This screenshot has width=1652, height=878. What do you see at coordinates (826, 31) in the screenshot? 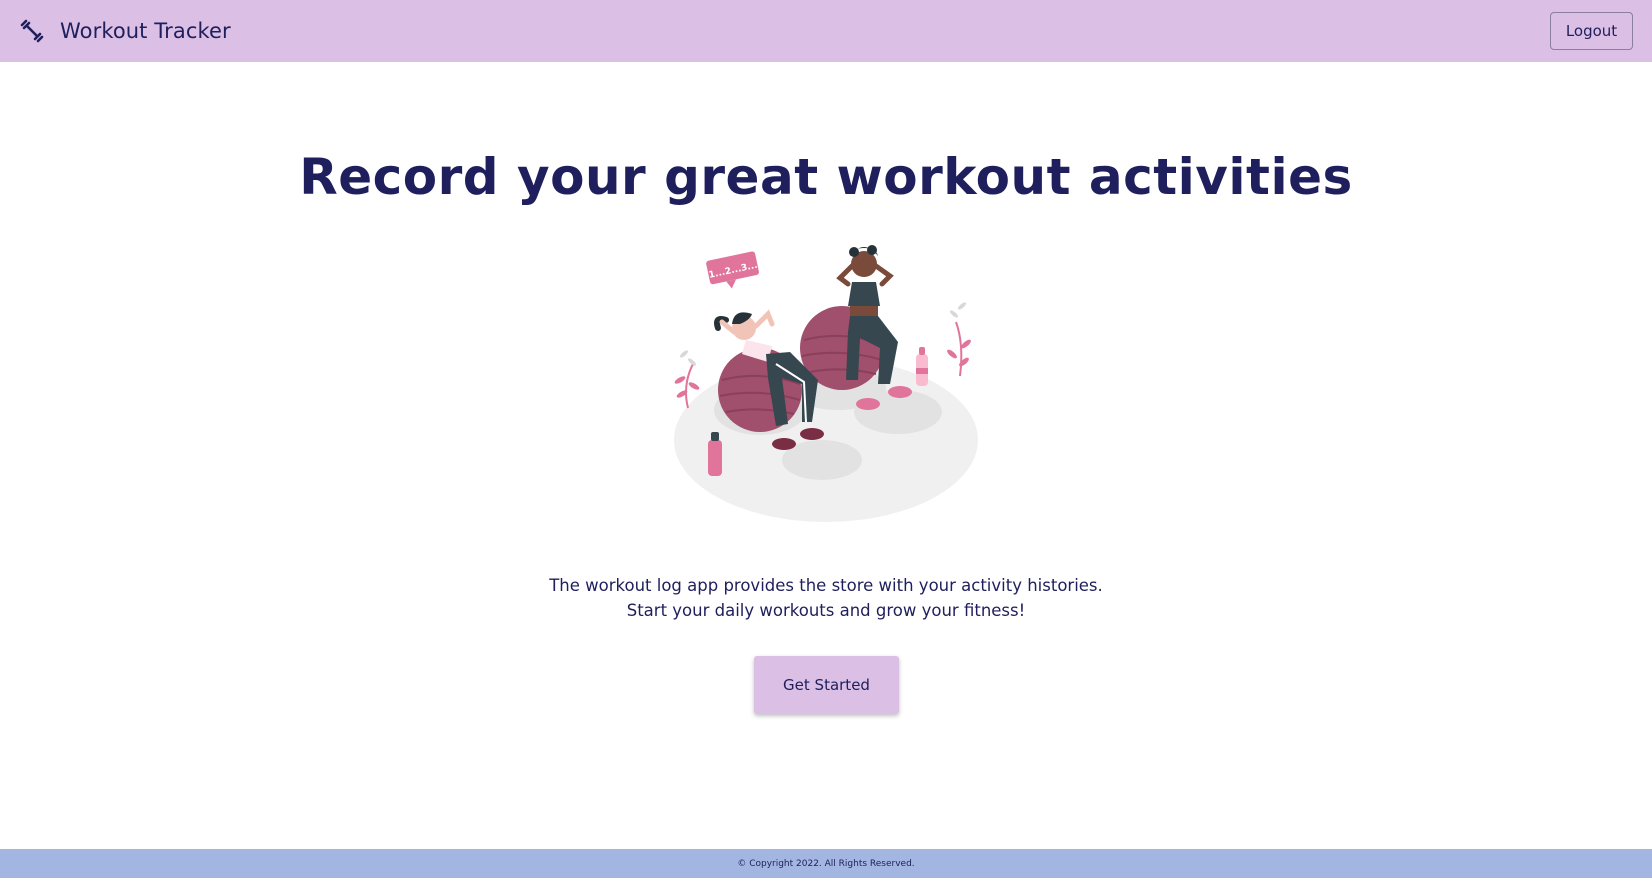
I see `navbar: Workout Tracker Logout` at bounding box center [826, 31].